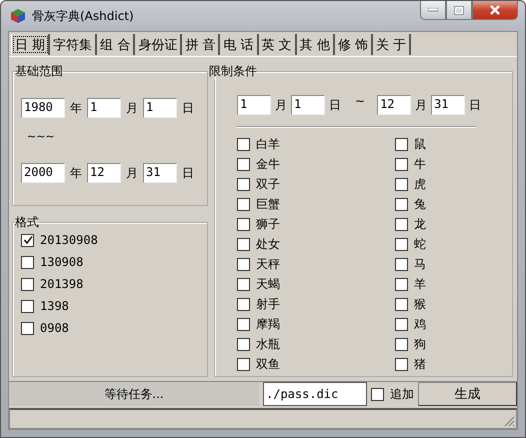  What do you see at coordinates (420, 164) in the screenshot?
I see `checkbox-label: 牛` at bounding box center [420, 164].